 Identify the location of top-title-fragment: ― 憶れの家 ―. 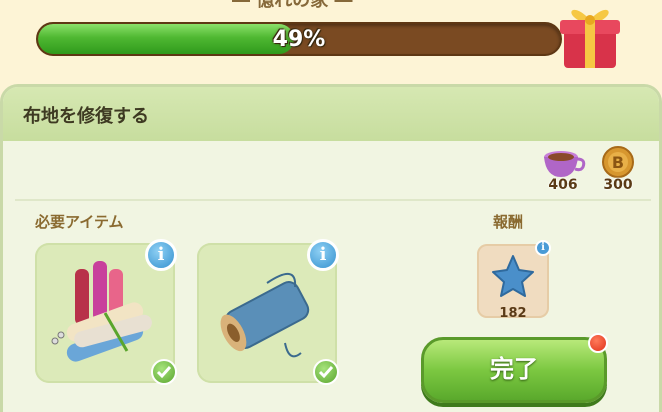
(292, 5).